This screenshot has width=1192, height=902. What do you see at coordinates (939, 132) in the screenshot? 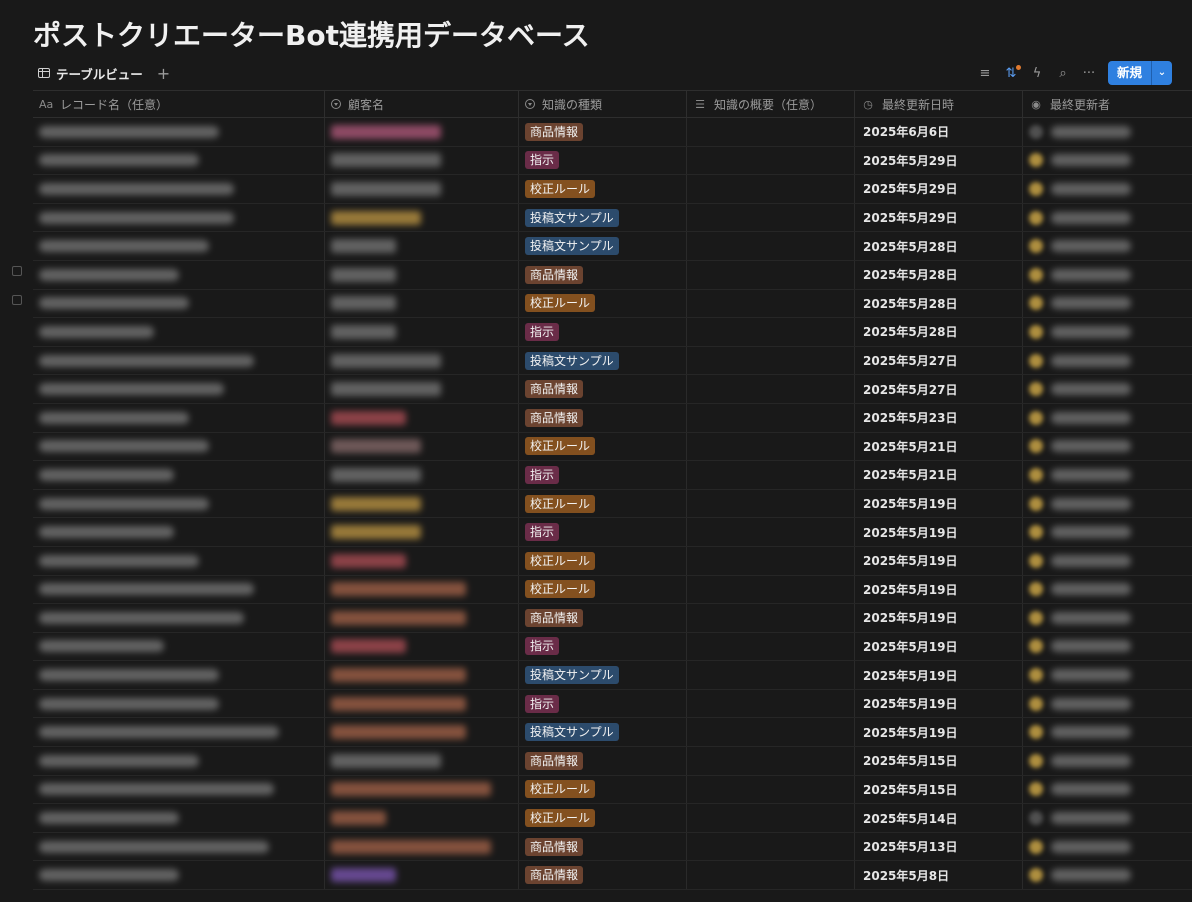
I see `last-edited-time-cell: 2025年6月6日` at bounding box center [939, 132].